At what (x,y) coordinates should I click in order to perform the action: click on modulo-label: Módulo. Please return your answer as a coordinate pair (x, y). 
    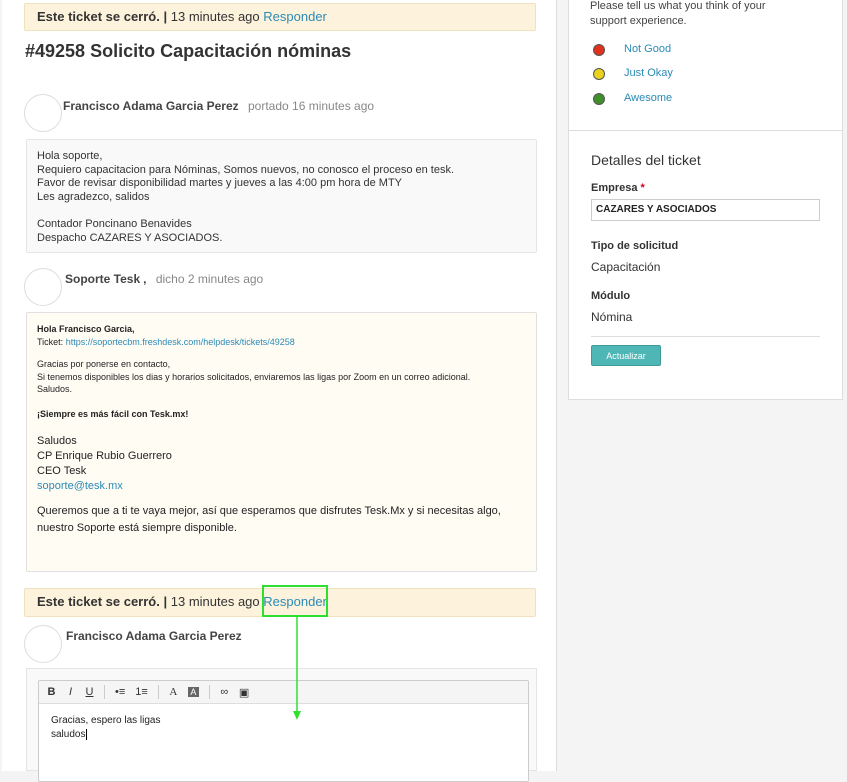
    Looking at the image, I should click on (611, 296).